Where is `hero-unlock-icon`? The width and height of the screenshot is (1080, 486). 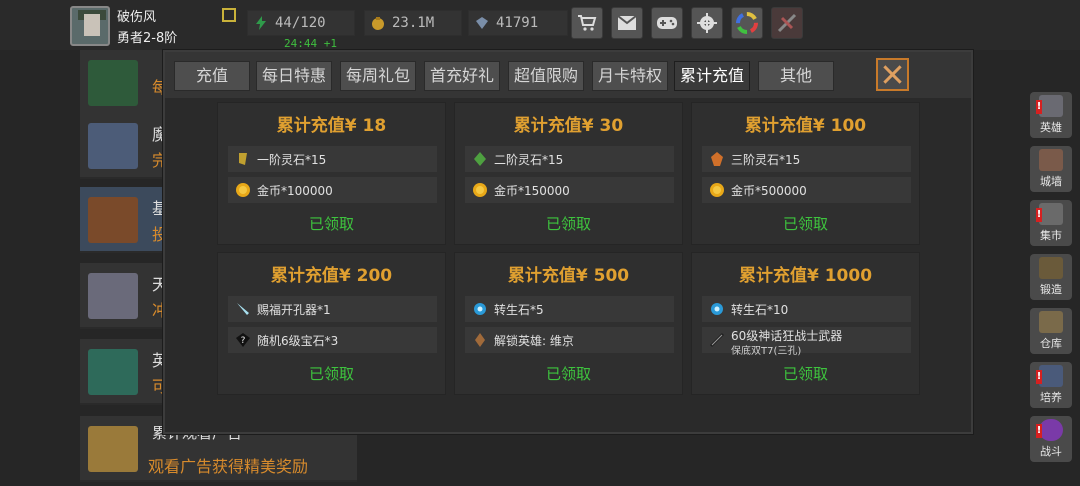
hero-unlock-icon is located at coordinates (480, 340).